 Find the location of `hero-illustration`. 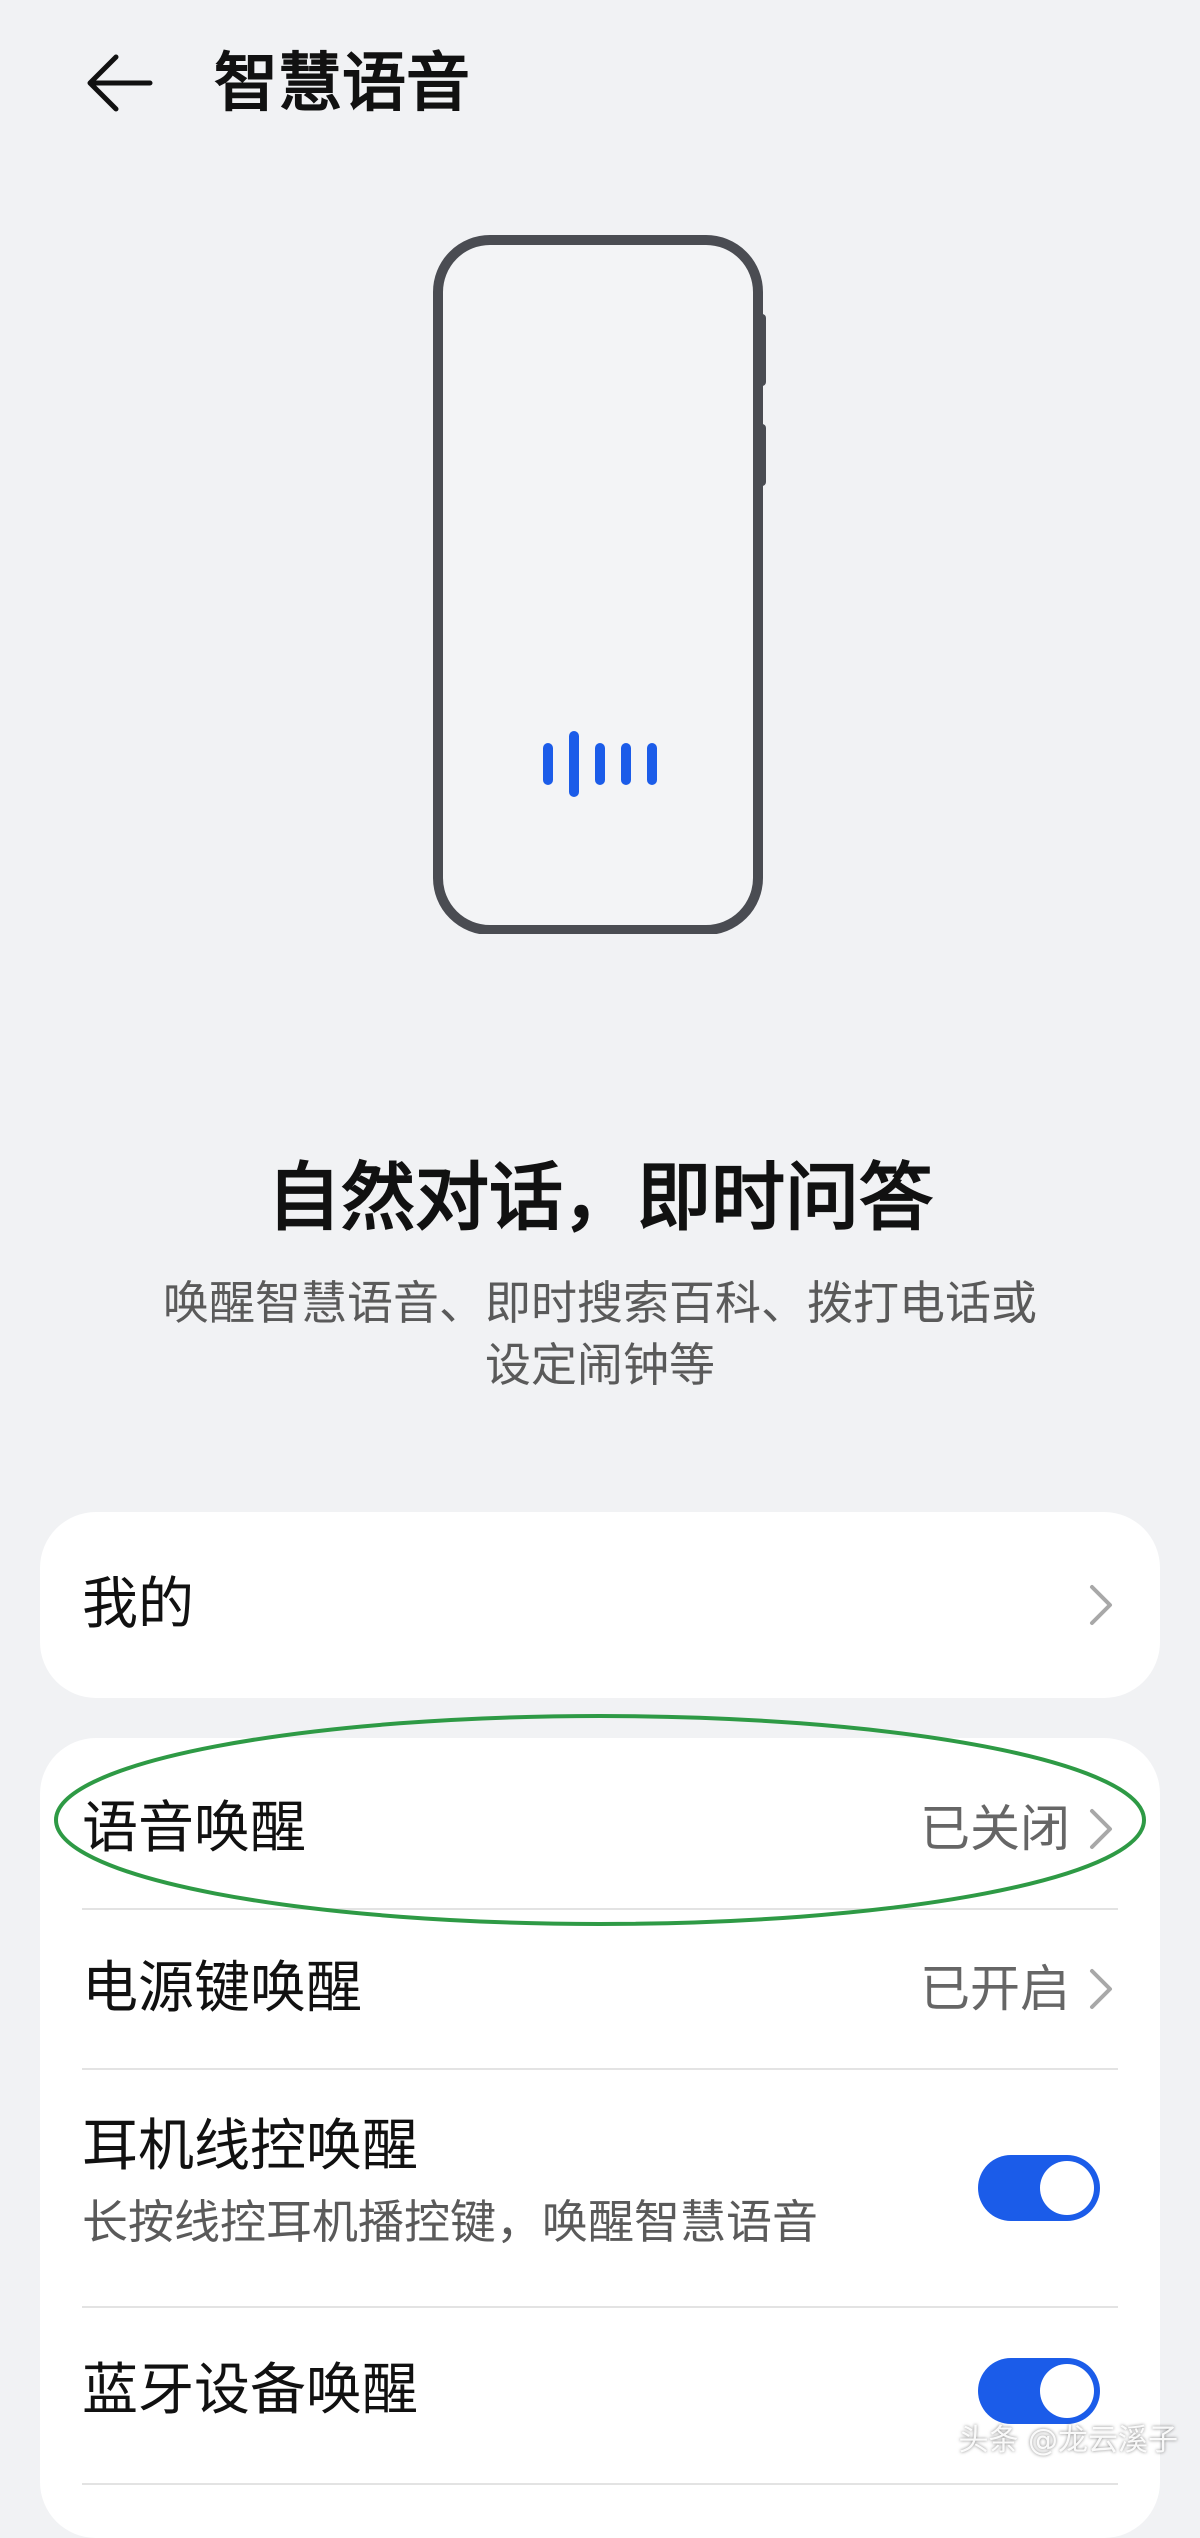

hero-illustration is located at coordinates (600, 584).